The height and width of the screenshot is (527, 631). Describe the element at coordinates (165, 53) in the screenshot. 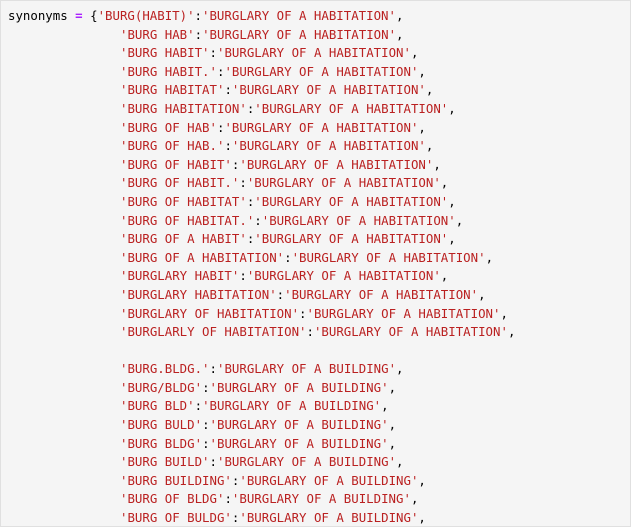

I see `dict-key: 'BURG HABIT'` at that location.